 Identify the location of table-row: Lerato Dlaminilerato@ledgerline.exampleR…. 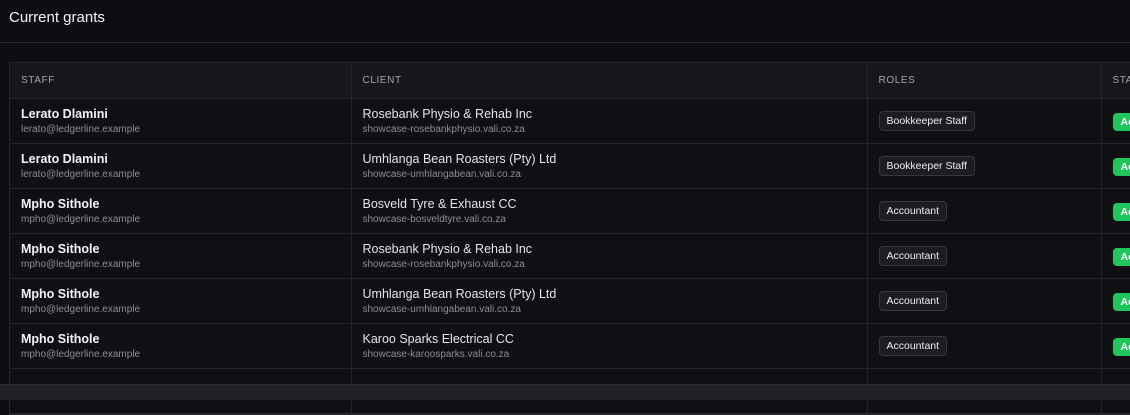
(570, 121).